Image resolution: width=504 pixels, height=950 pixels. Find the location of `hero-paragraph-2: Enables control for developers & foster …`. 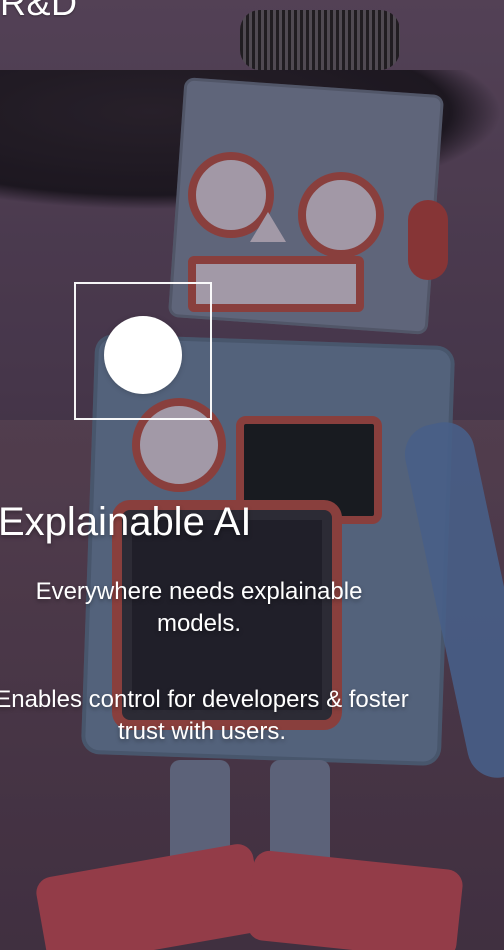

hero-paragraph-2: Enables control for developers & foster … is located at coordinates (204, 716).